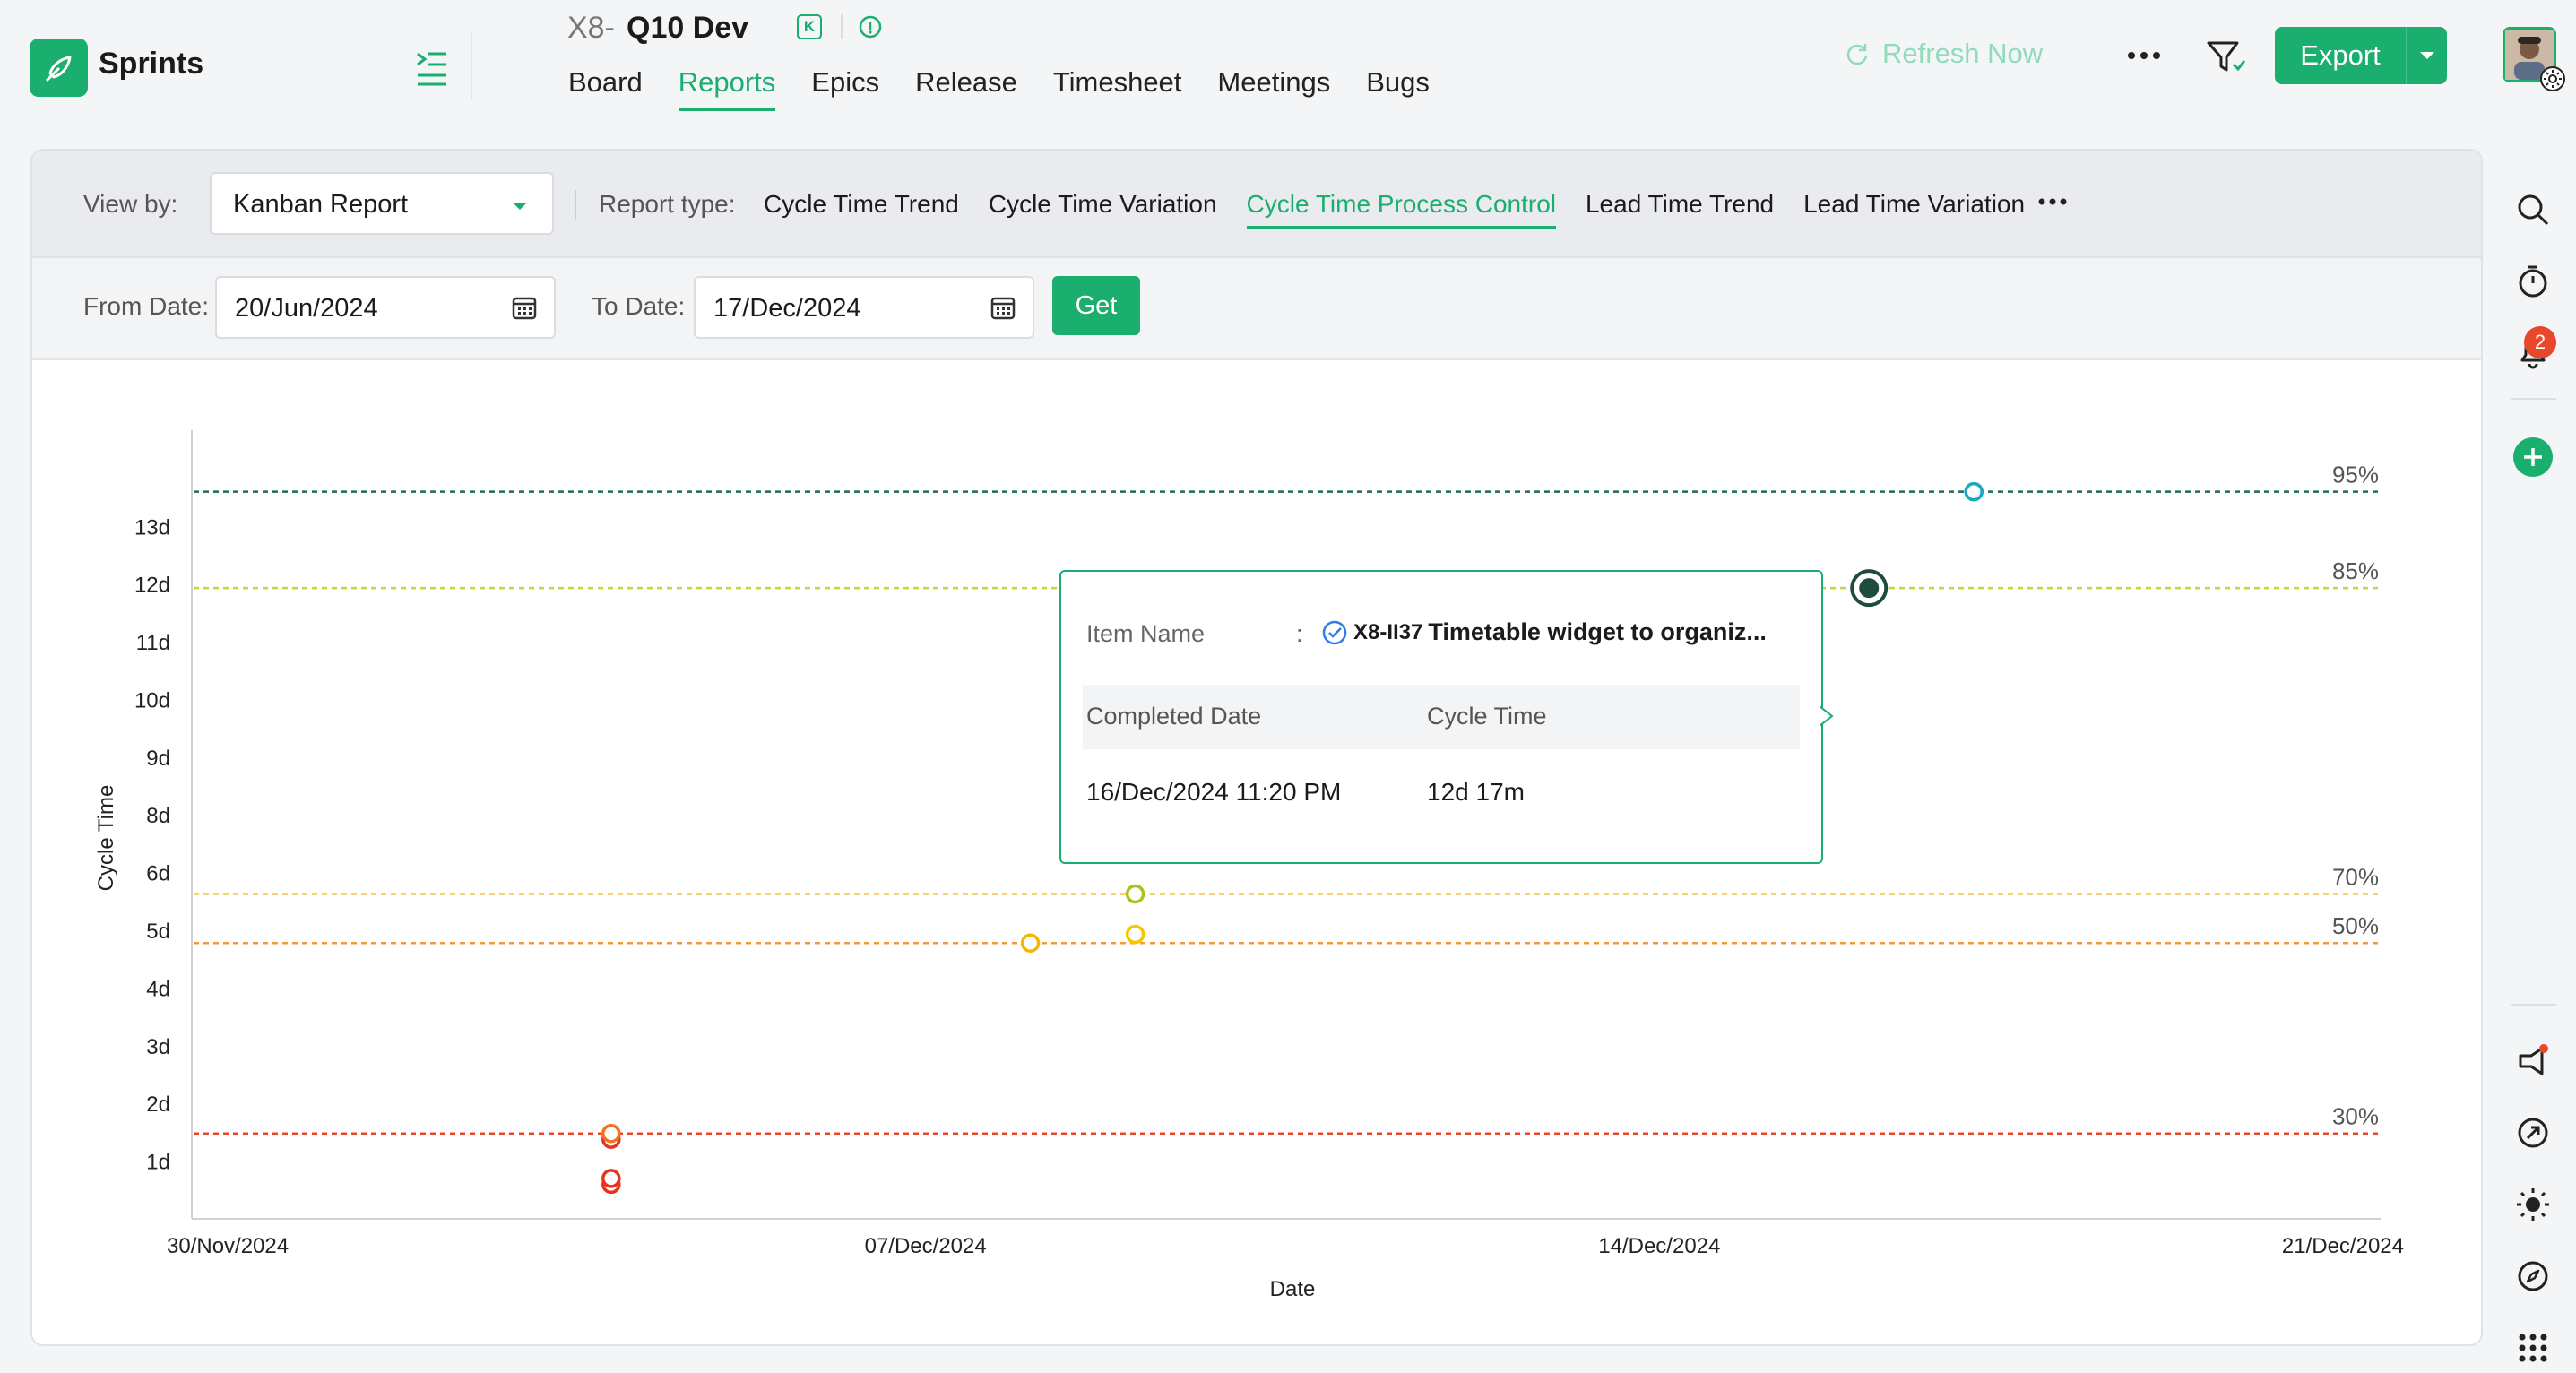  I want to click on x-tick-label: 07/Dec/2024, so click(926, 1246).